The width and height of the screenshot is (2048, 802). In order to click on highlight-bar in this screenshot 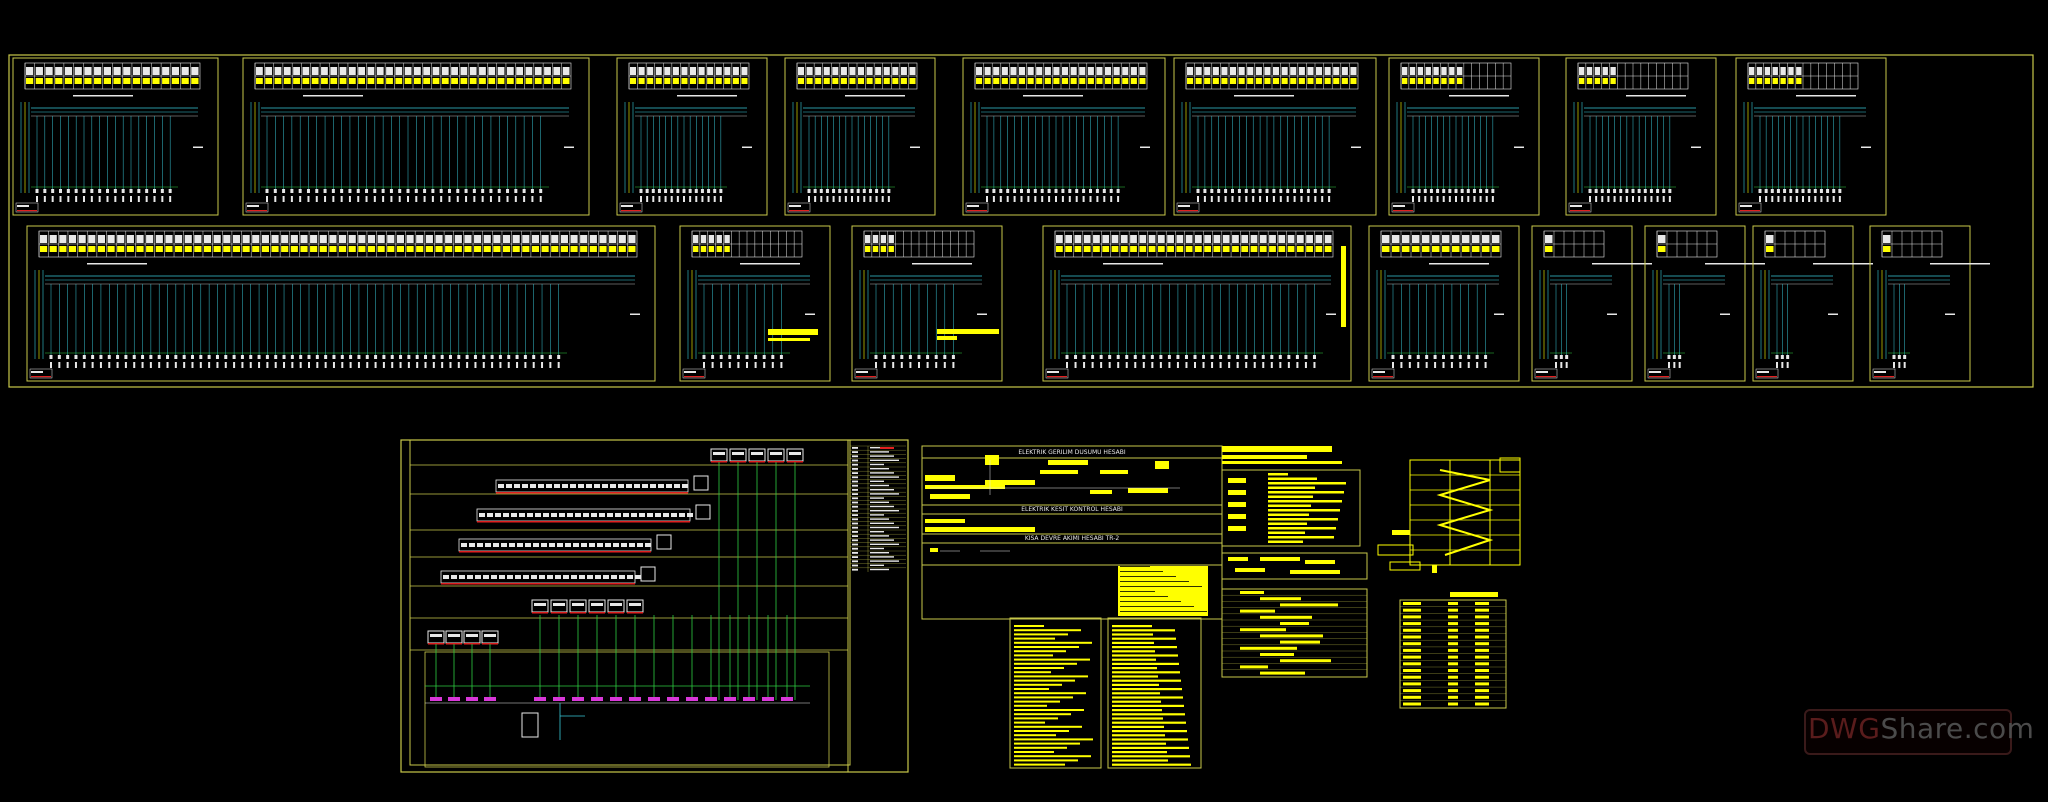, I will do `click(1343, 286)`.